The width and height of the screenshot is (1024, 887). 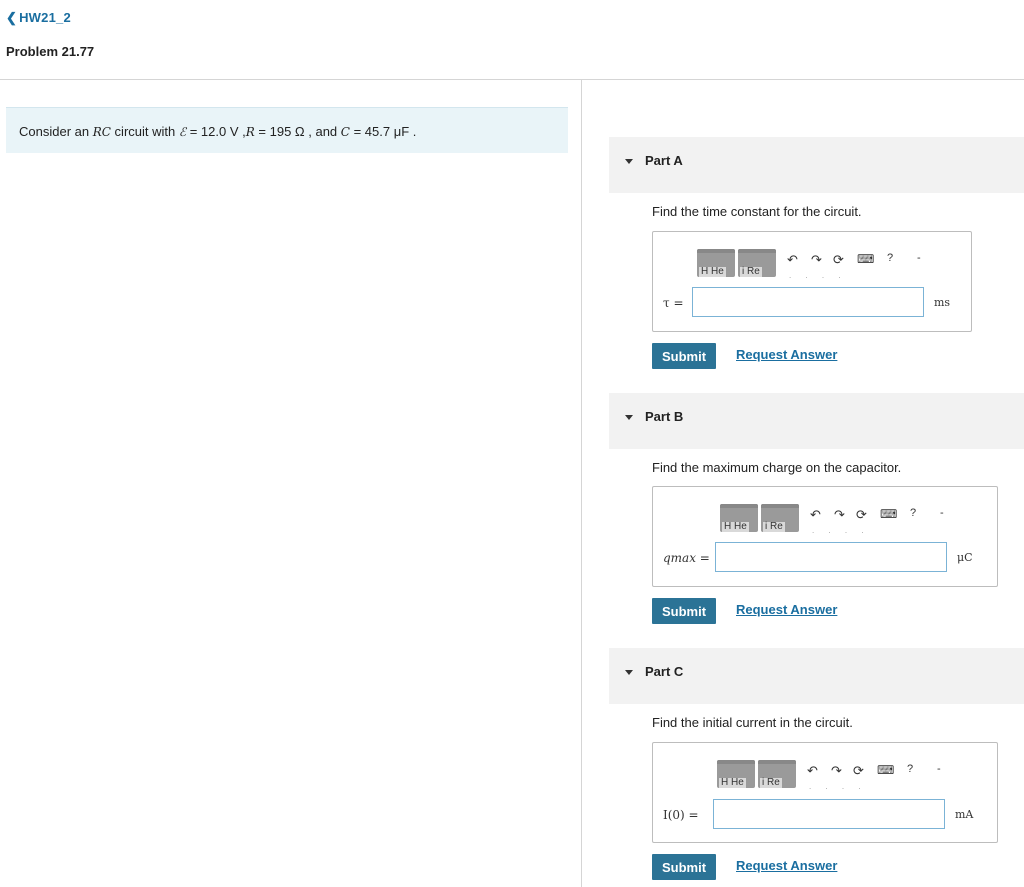 I want to click on part-label: Part A, so click(x=664, y=160).